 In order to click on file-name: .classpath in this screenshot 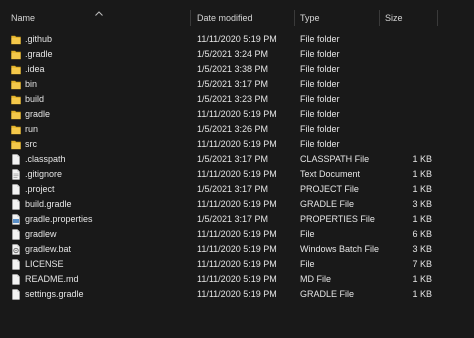, I will do `click(45, 159)`.